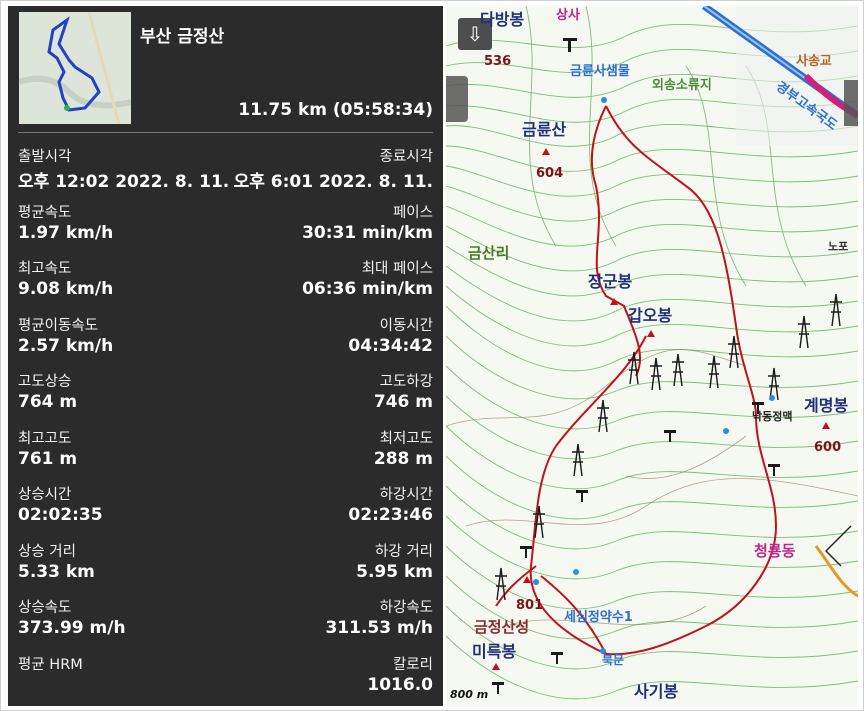  What do you see at coordinates (379, 628) in the screenshot?
I see `stat-value: 311.53 m/h` at bounding box center [379, 628].